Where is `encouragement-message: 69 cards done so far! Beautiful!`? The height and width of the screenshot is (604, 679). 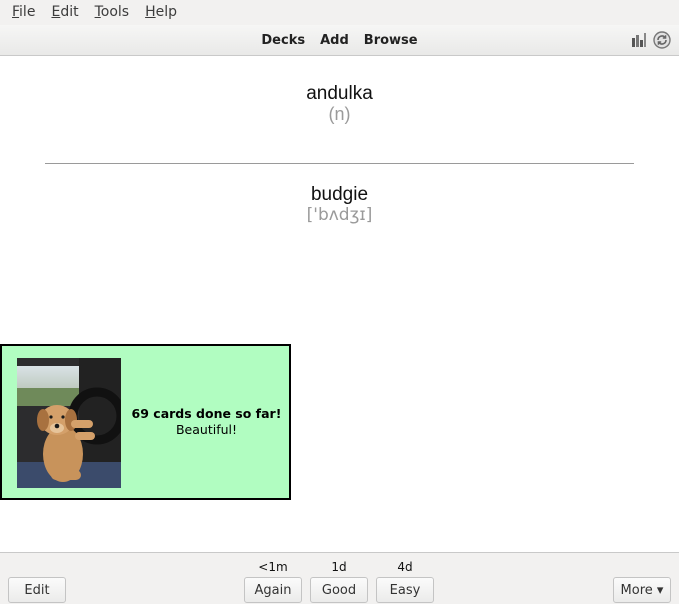 encouragement-message: 69 cards done so far! Beautiful! is located at coordinates (206, 422).